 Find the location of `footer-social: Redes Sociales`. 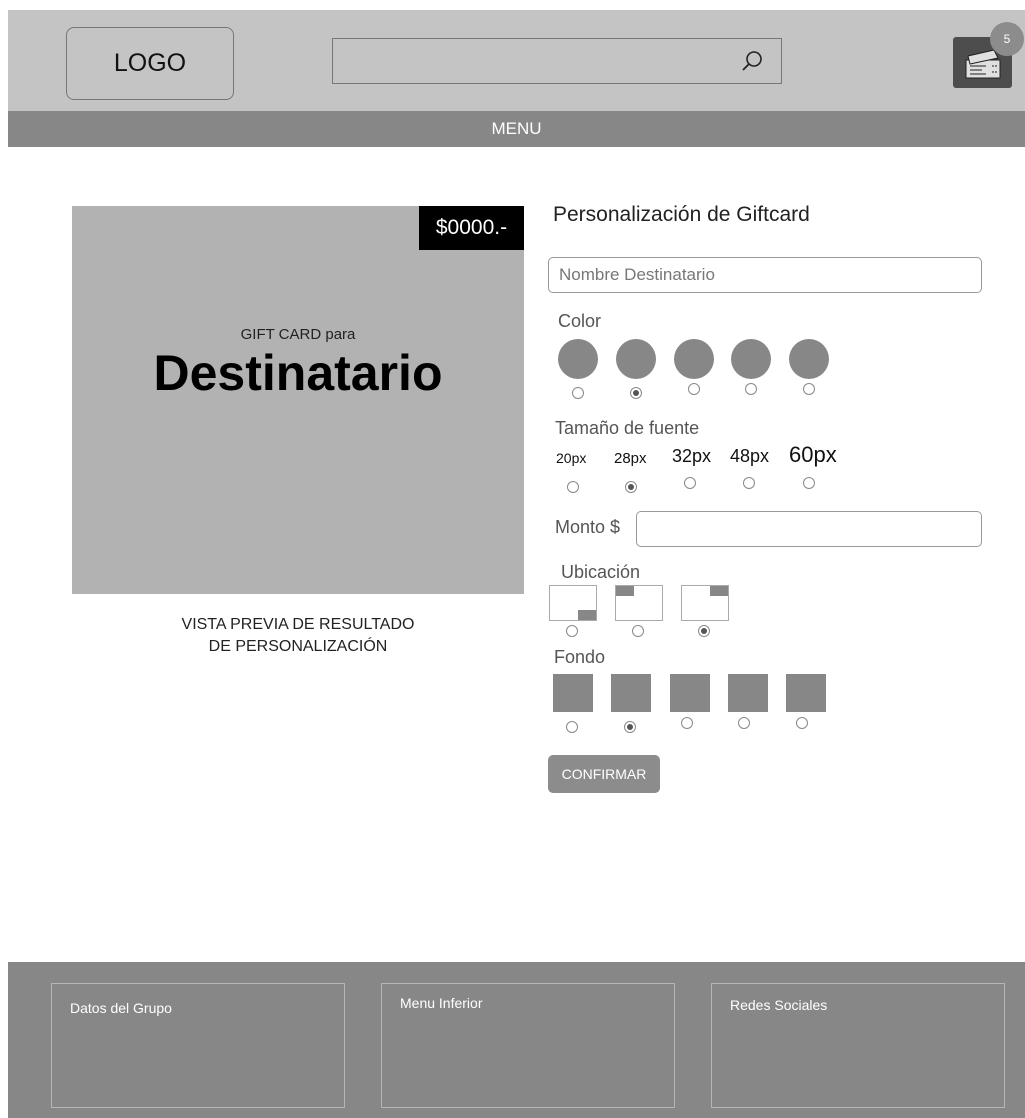

footer-social: Redes Sociales is located at coordinates (858, 1045).